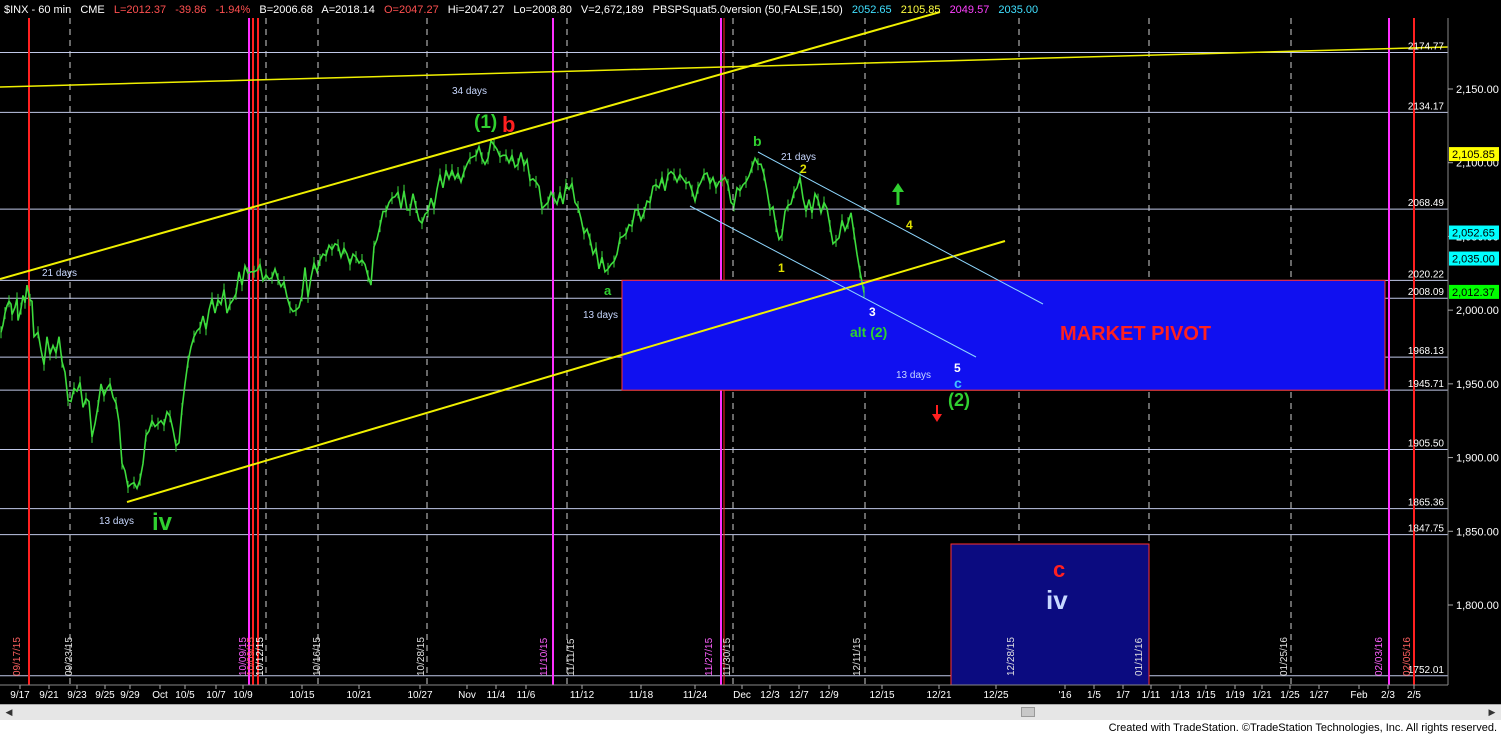 This screenshot has width=1501, height=736. Describe the element at coordinates (185, 695) in the screenshot. I see `x-tick-label-6: 10/5` at that location.